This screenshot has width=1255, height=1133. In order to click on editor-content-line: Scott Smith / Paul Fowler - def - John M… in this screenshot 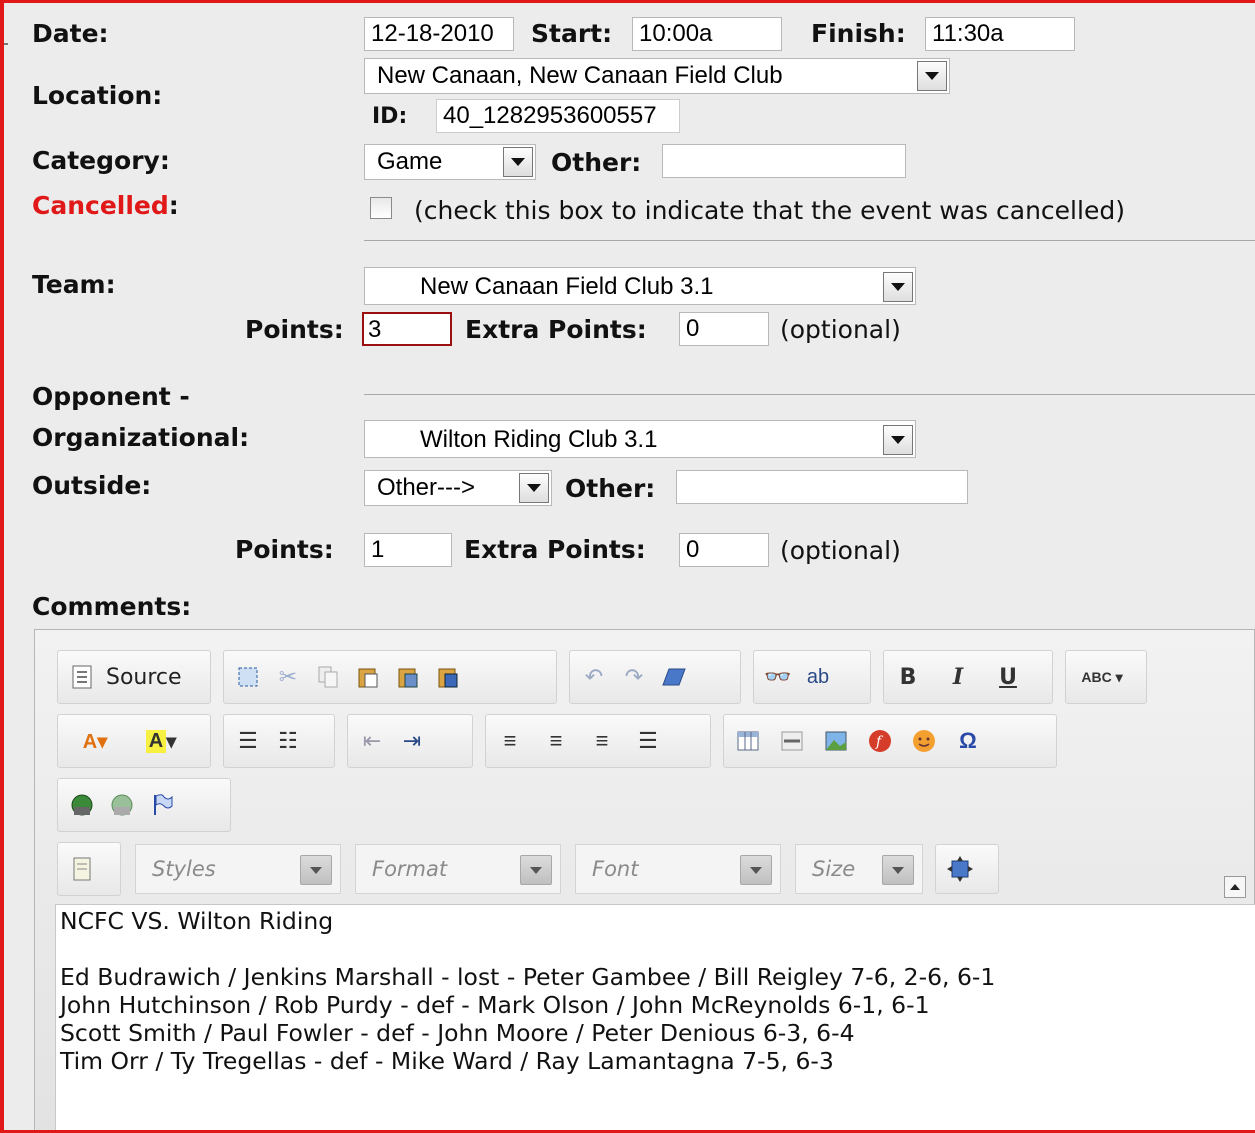, I will do `click(457, 1033)`.